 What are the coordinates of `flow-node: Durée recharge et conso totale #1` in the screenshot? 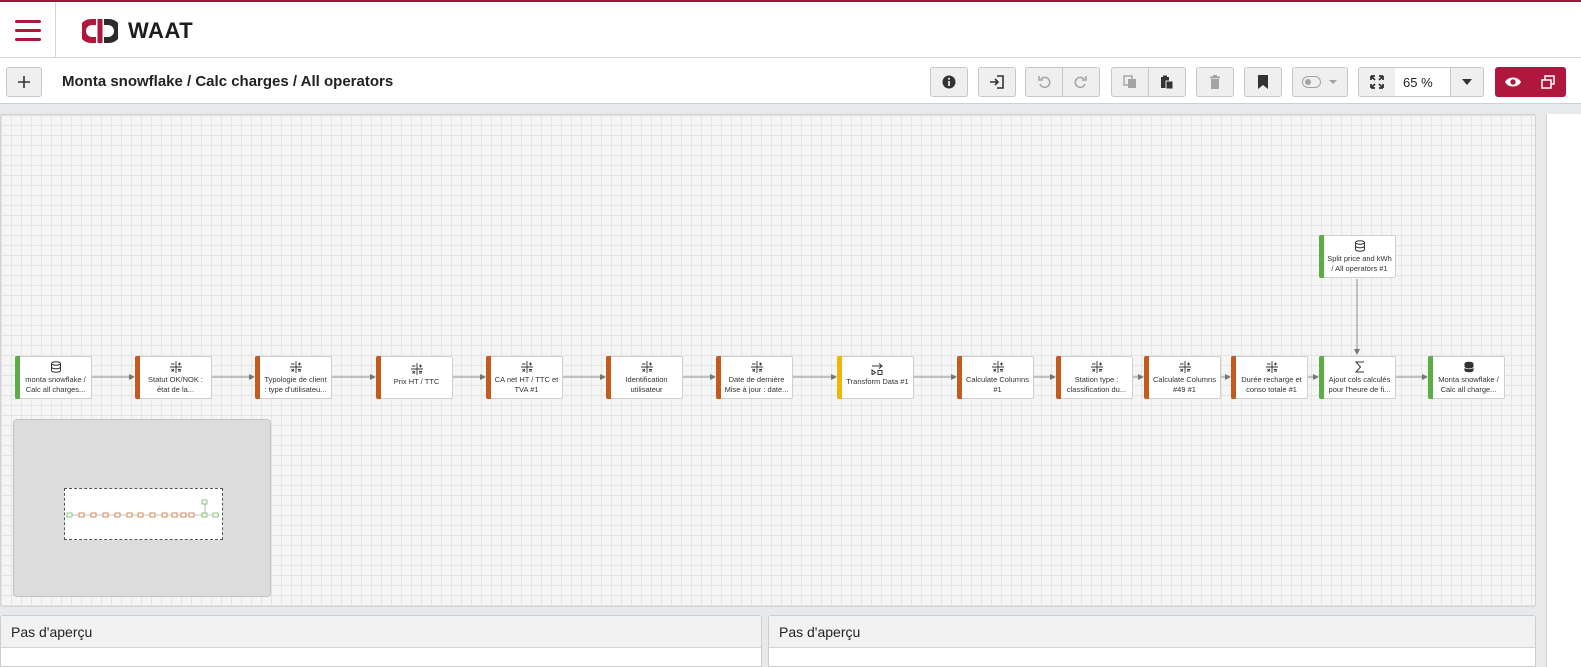 It's located at (1269, 377).